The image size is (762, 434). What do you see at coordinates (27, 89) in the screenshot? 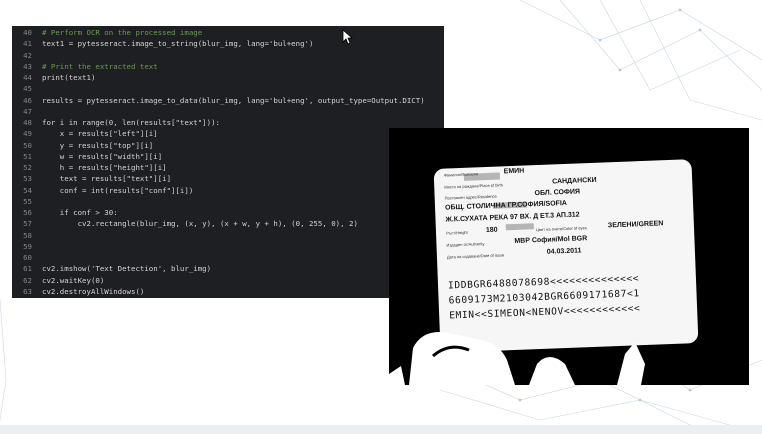
I see `line-number: 45` at bounding box center [27, 89].